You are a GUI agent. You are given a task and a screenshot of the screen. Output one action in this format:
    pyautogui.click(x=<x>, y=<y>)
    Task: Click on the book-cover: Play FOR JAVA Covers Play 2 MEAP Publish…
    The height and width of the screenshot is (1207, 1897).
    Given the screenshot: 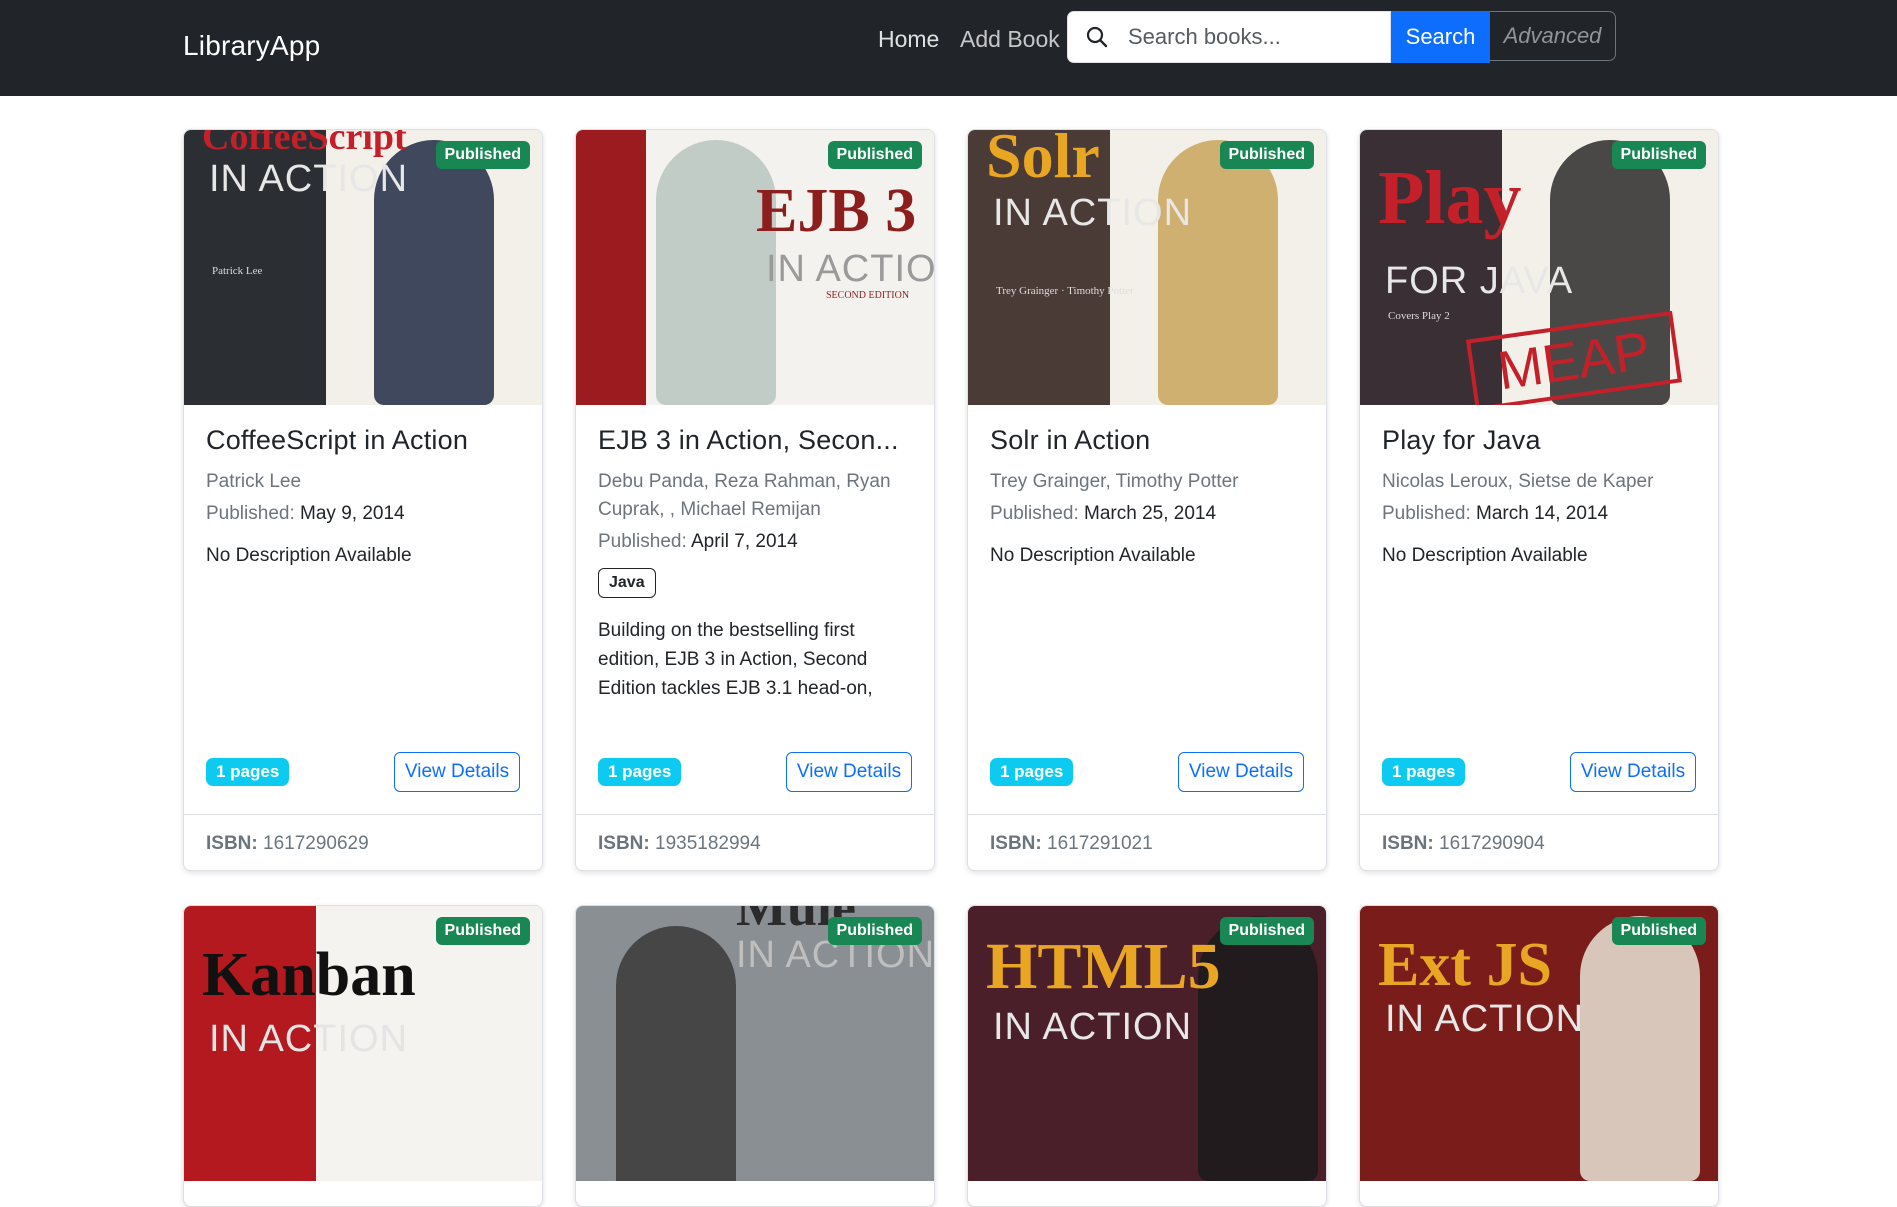 What is the action you would take?
    pyautogui.click(x=1539, y=267)
    